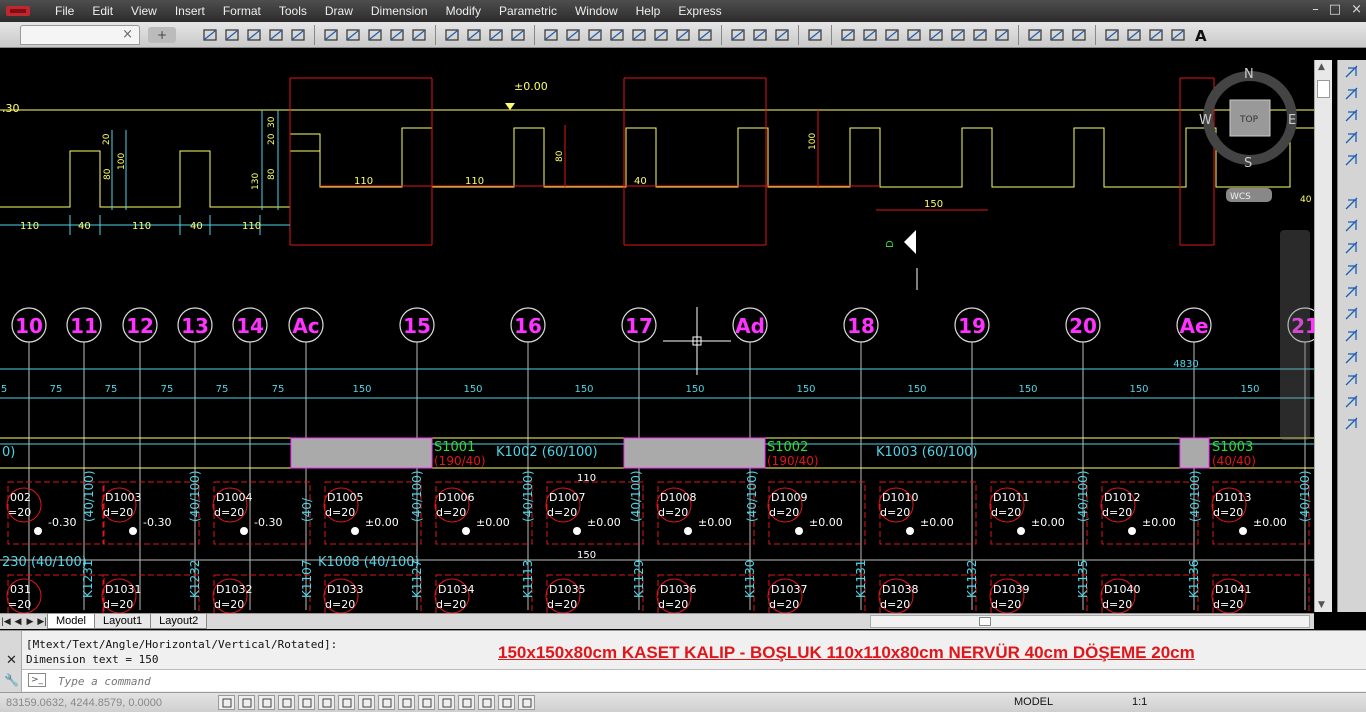  What do you see at coordinates (210, 35) in the screenshot?
I see `layer-icon` at bounding box center [210, 35].